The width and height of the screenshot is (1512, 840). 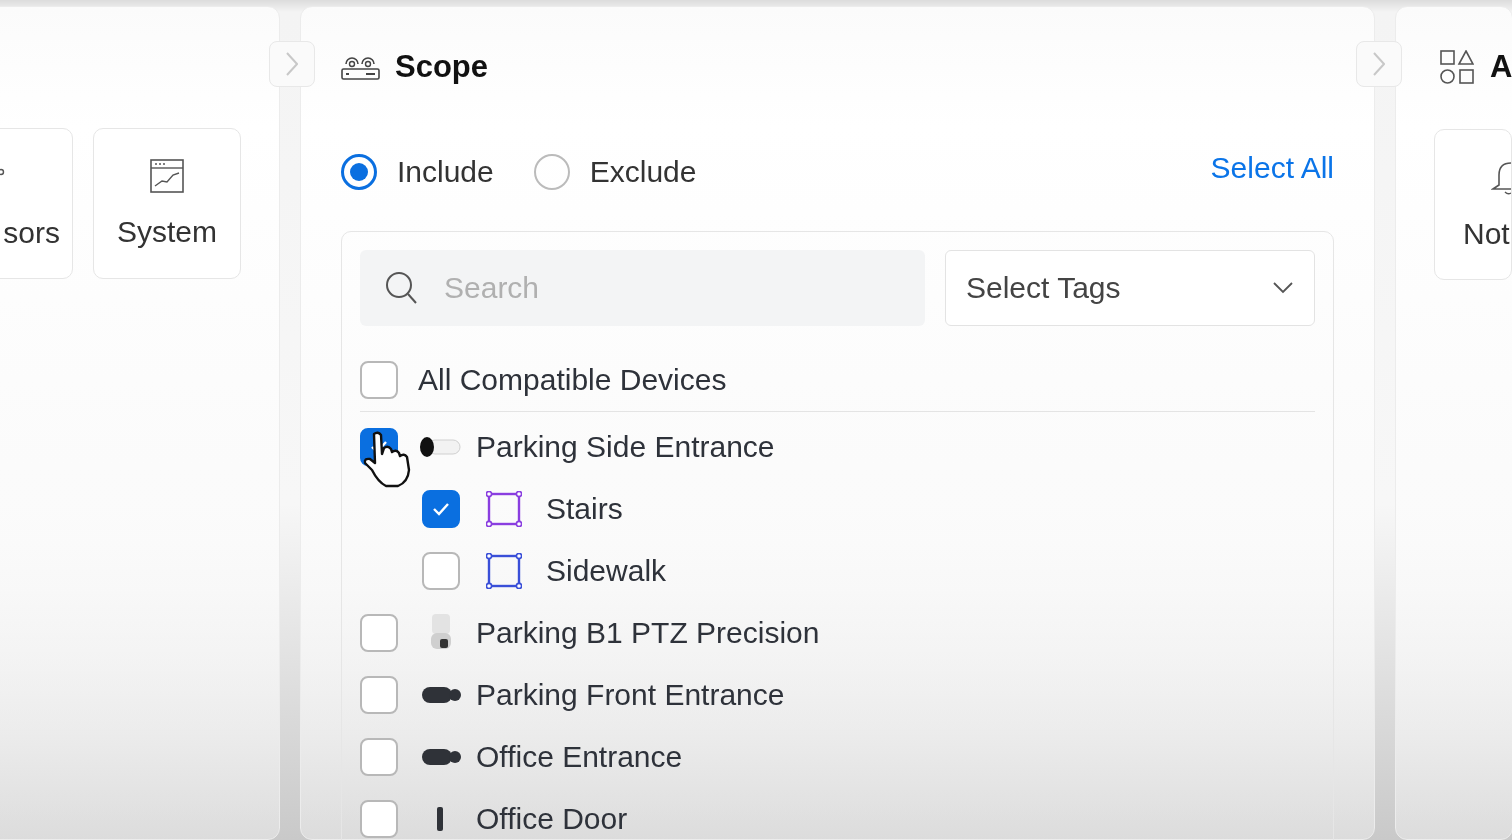 What do you see at coordinates (167, 231) in the screenshot?
I see `card-label: System` at bounding box center [167, 231].